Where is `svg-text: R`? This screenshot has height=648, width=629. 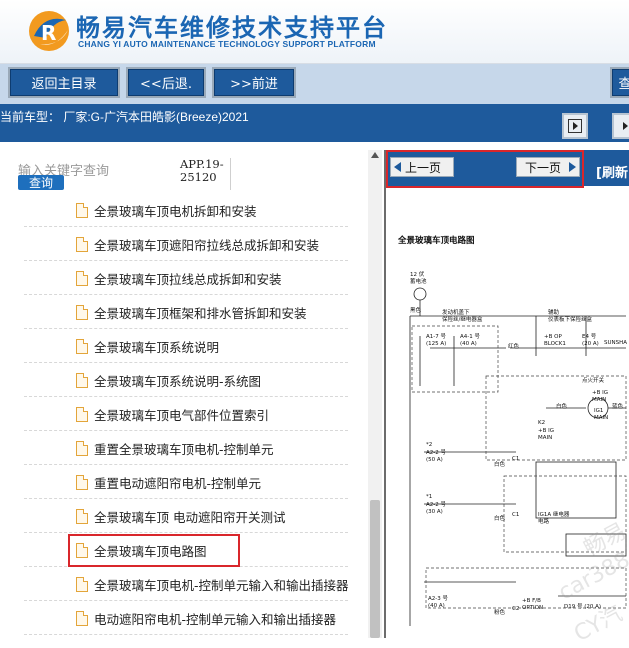
svg-text: R is located at coordinates (48, 33).